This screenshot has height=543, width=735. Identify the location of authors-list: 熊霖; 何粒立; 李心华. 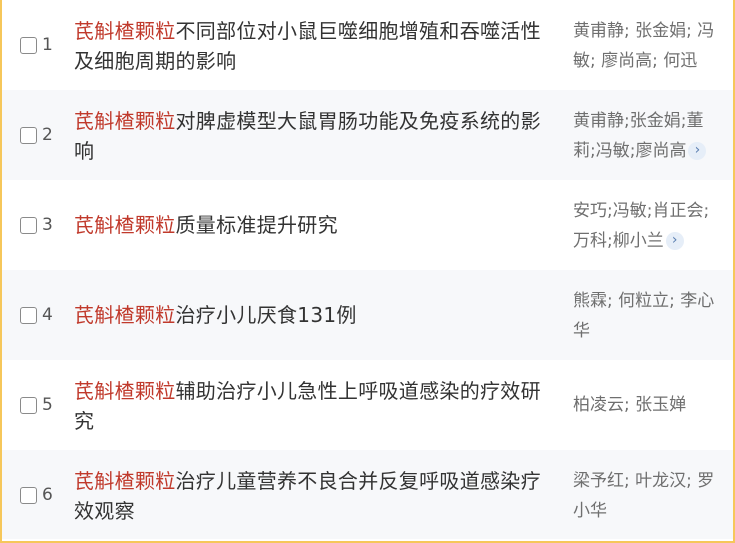
(649, 316).